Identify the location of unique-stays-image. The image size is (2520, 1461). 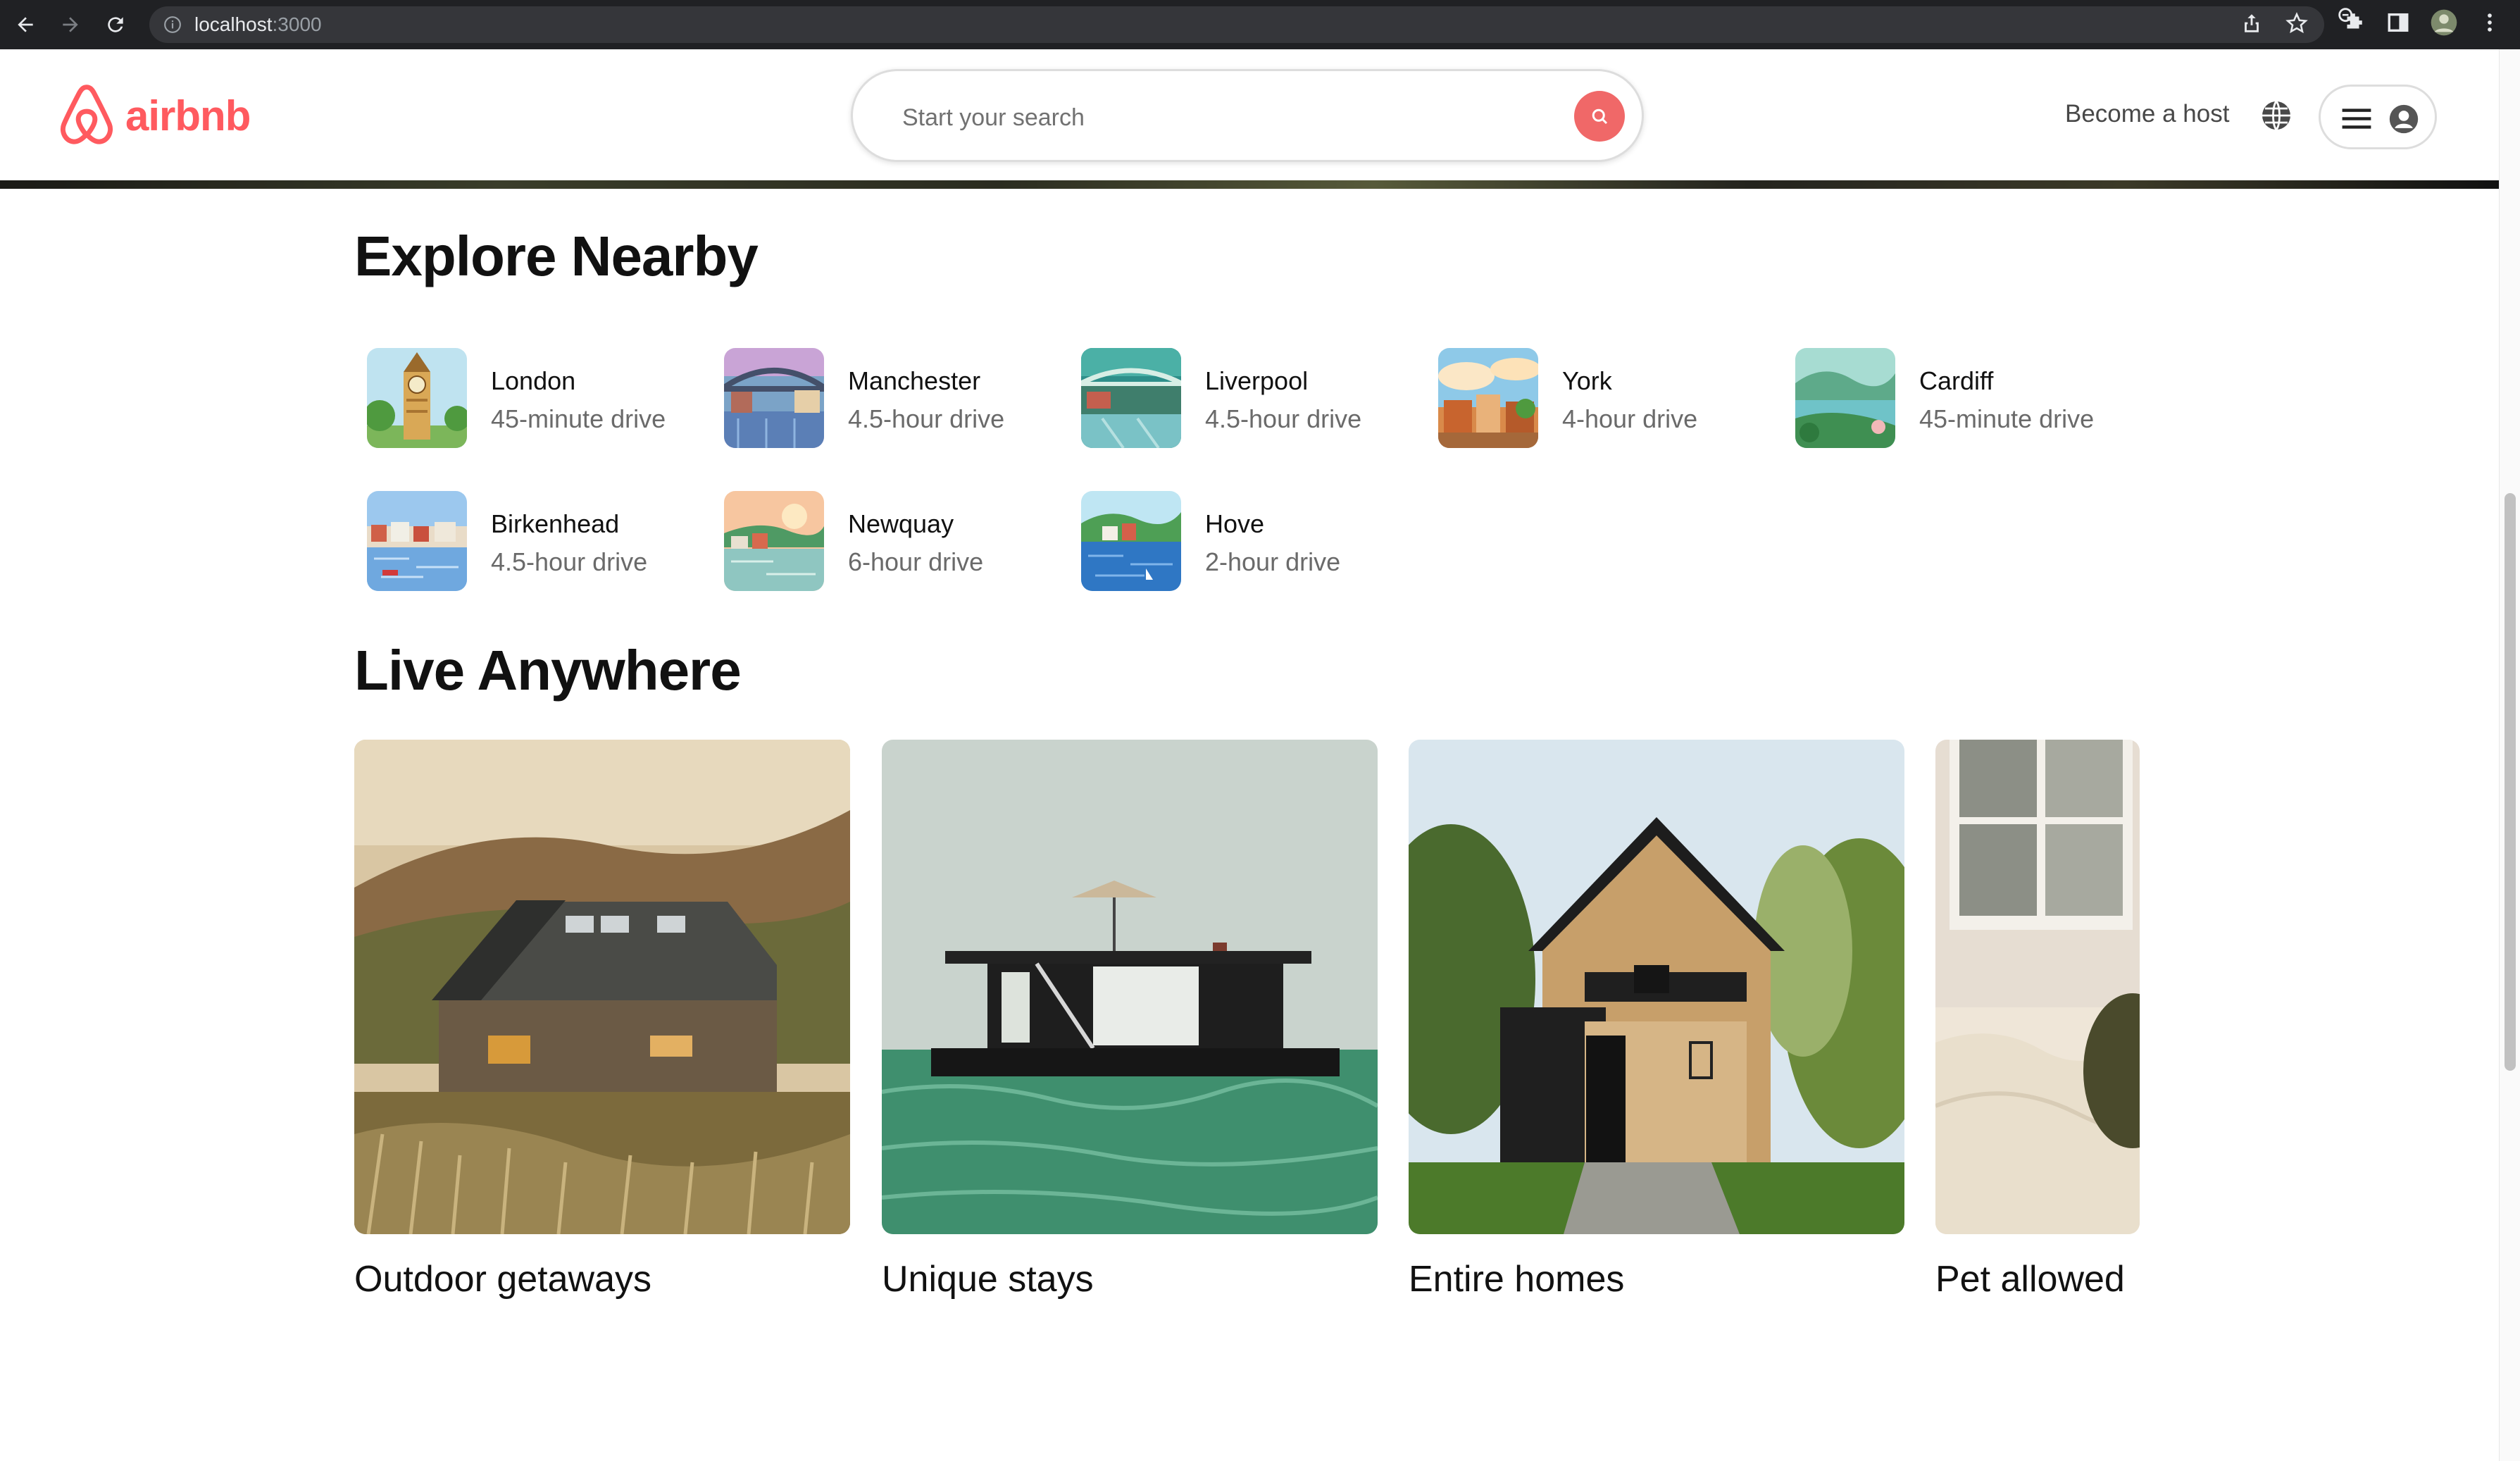
(1130, 987).